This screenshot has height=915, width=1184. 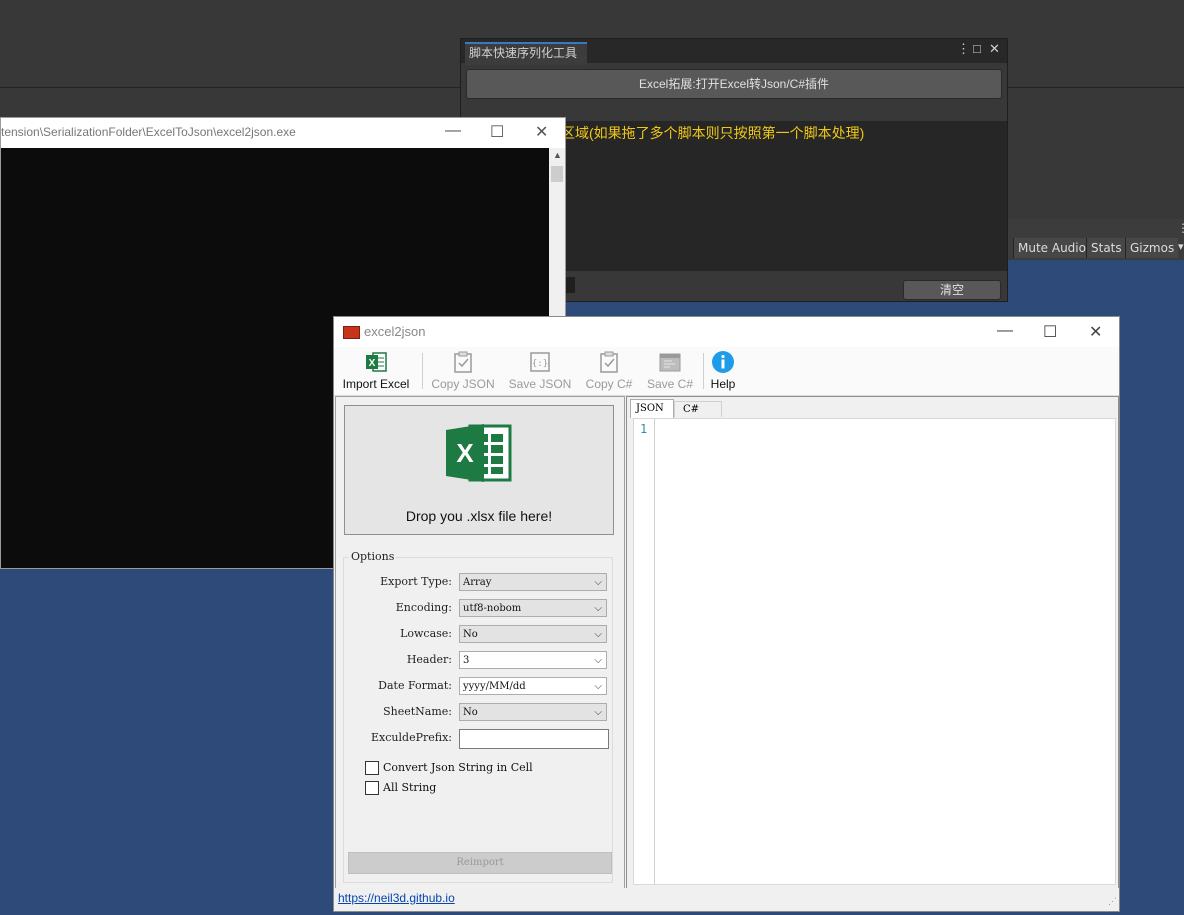 I want to click on clear-button: 清空, so click(x=952, y=290).